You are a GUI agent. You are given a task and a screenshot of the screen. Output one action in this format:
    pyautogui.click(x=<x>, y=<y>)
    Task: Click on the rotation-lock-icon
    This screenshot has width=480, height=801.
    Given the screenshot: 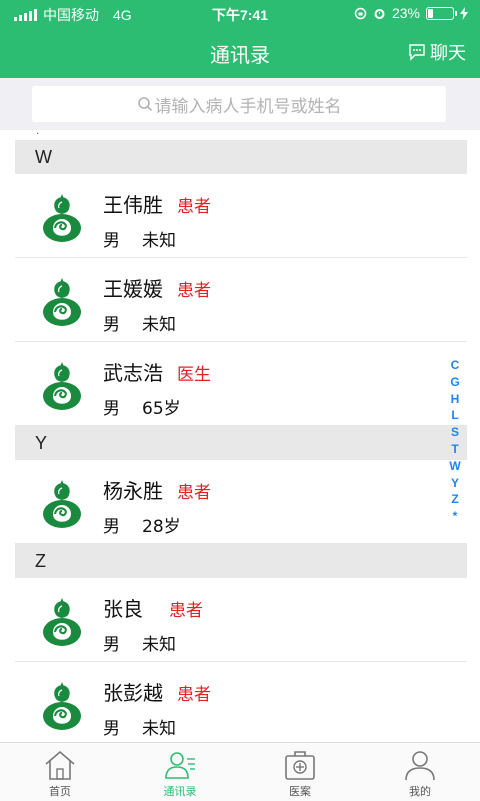 What is the action you would take?
    pyautogui.click(x=360, y=13)
    